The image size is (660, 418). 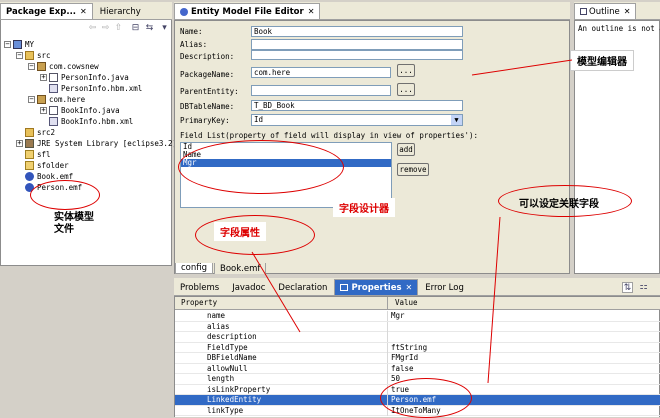 What do you see at coordinates (627, 287) in the screenshot?
I see `categories-icon: ⇅` at bounding box center [627, 287].